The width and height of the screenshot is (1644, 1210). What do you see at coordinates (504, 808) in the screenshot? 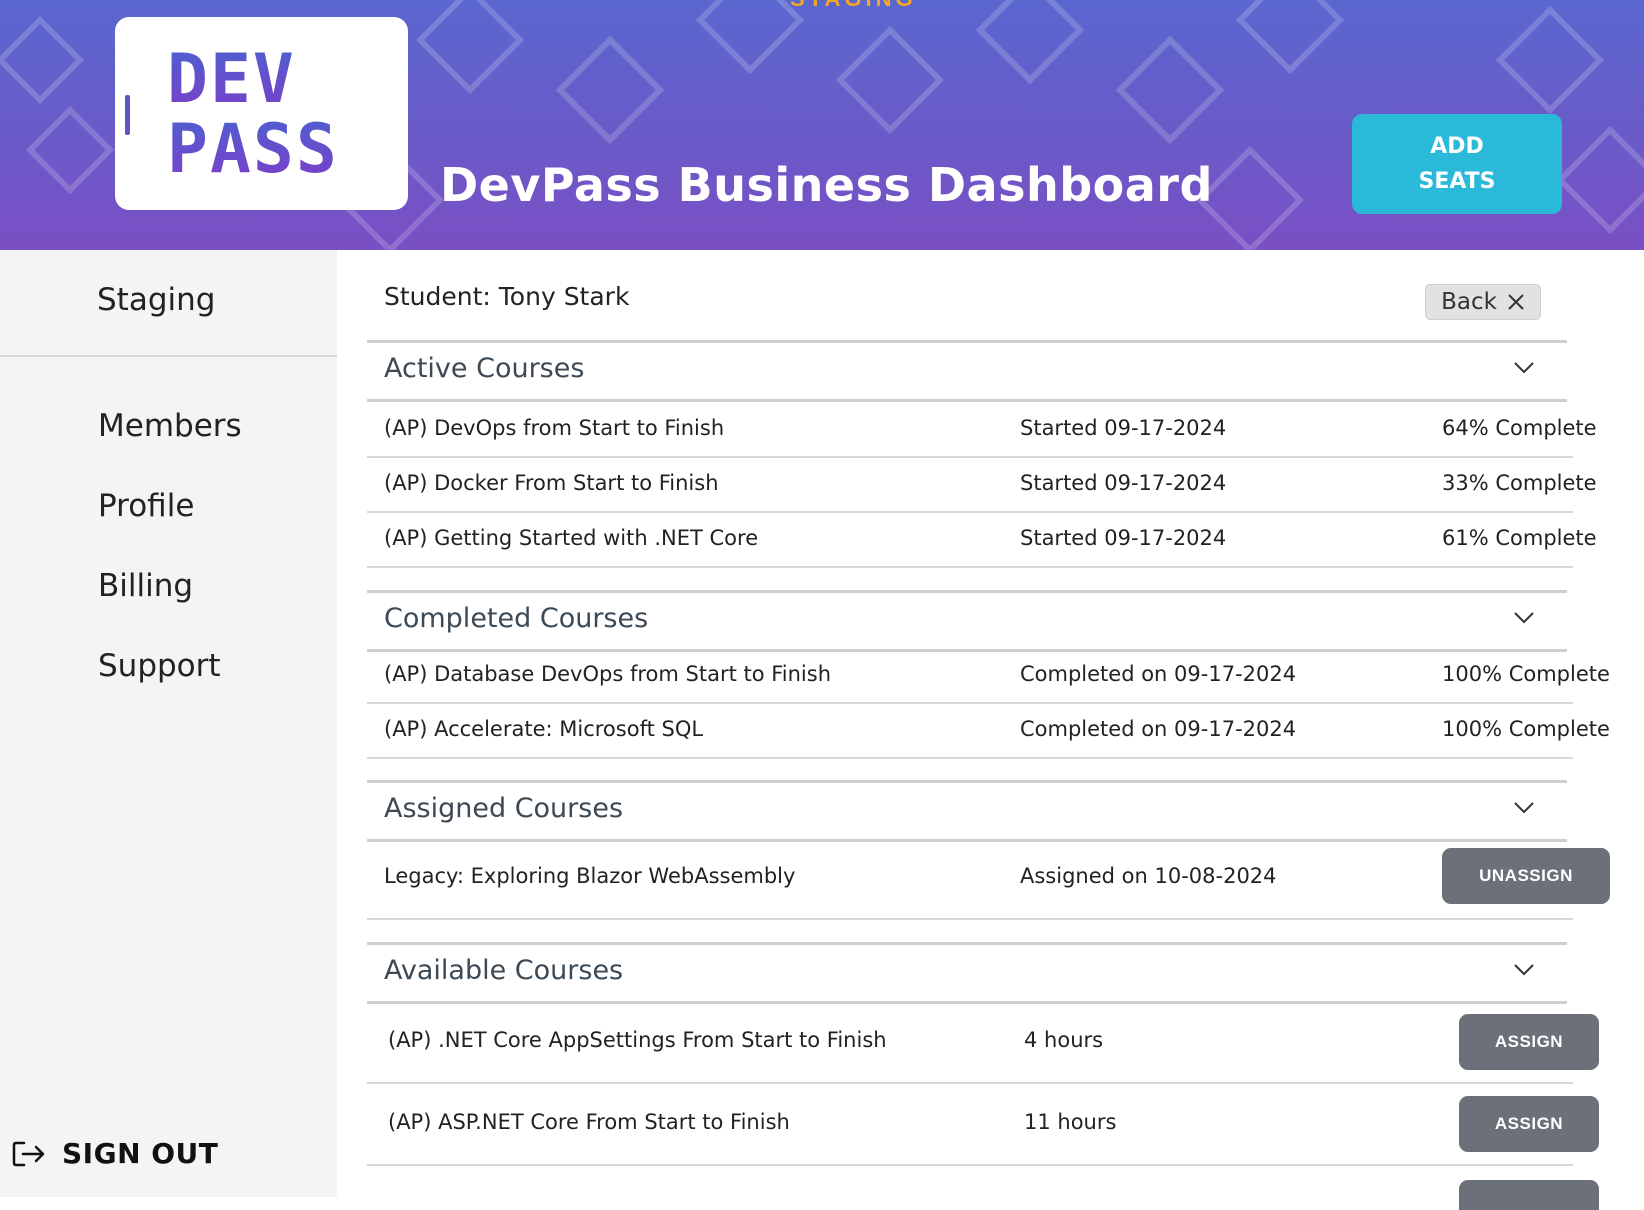
I see `section-title: Assigned Courses` at bounding box center [504, 808].